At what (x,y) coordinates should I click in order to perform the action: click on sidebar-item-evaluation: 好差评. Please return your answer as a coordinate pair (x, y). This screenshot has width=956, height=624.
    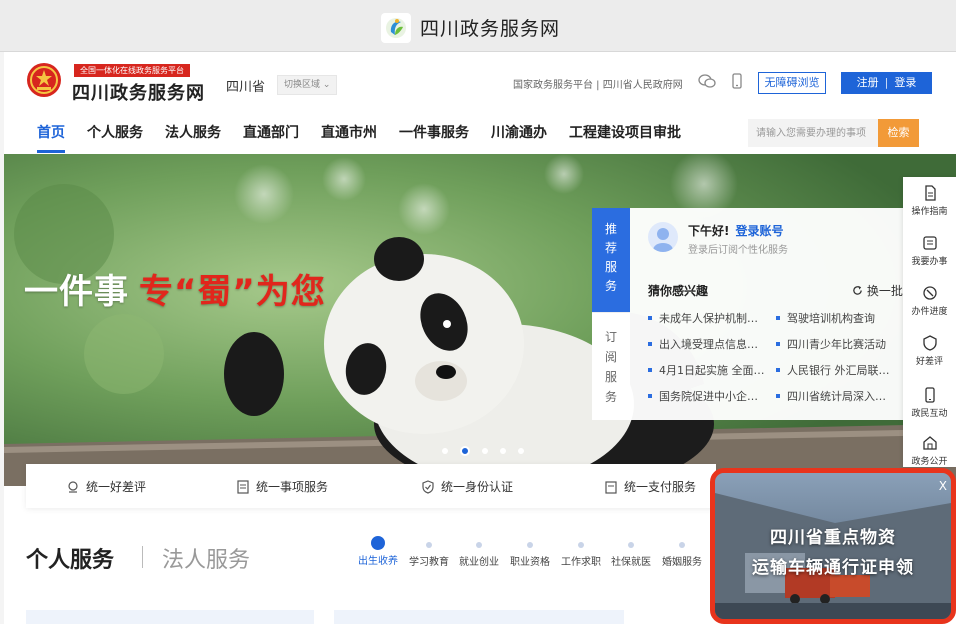
    Looking at the image, I should click on (929, 351).